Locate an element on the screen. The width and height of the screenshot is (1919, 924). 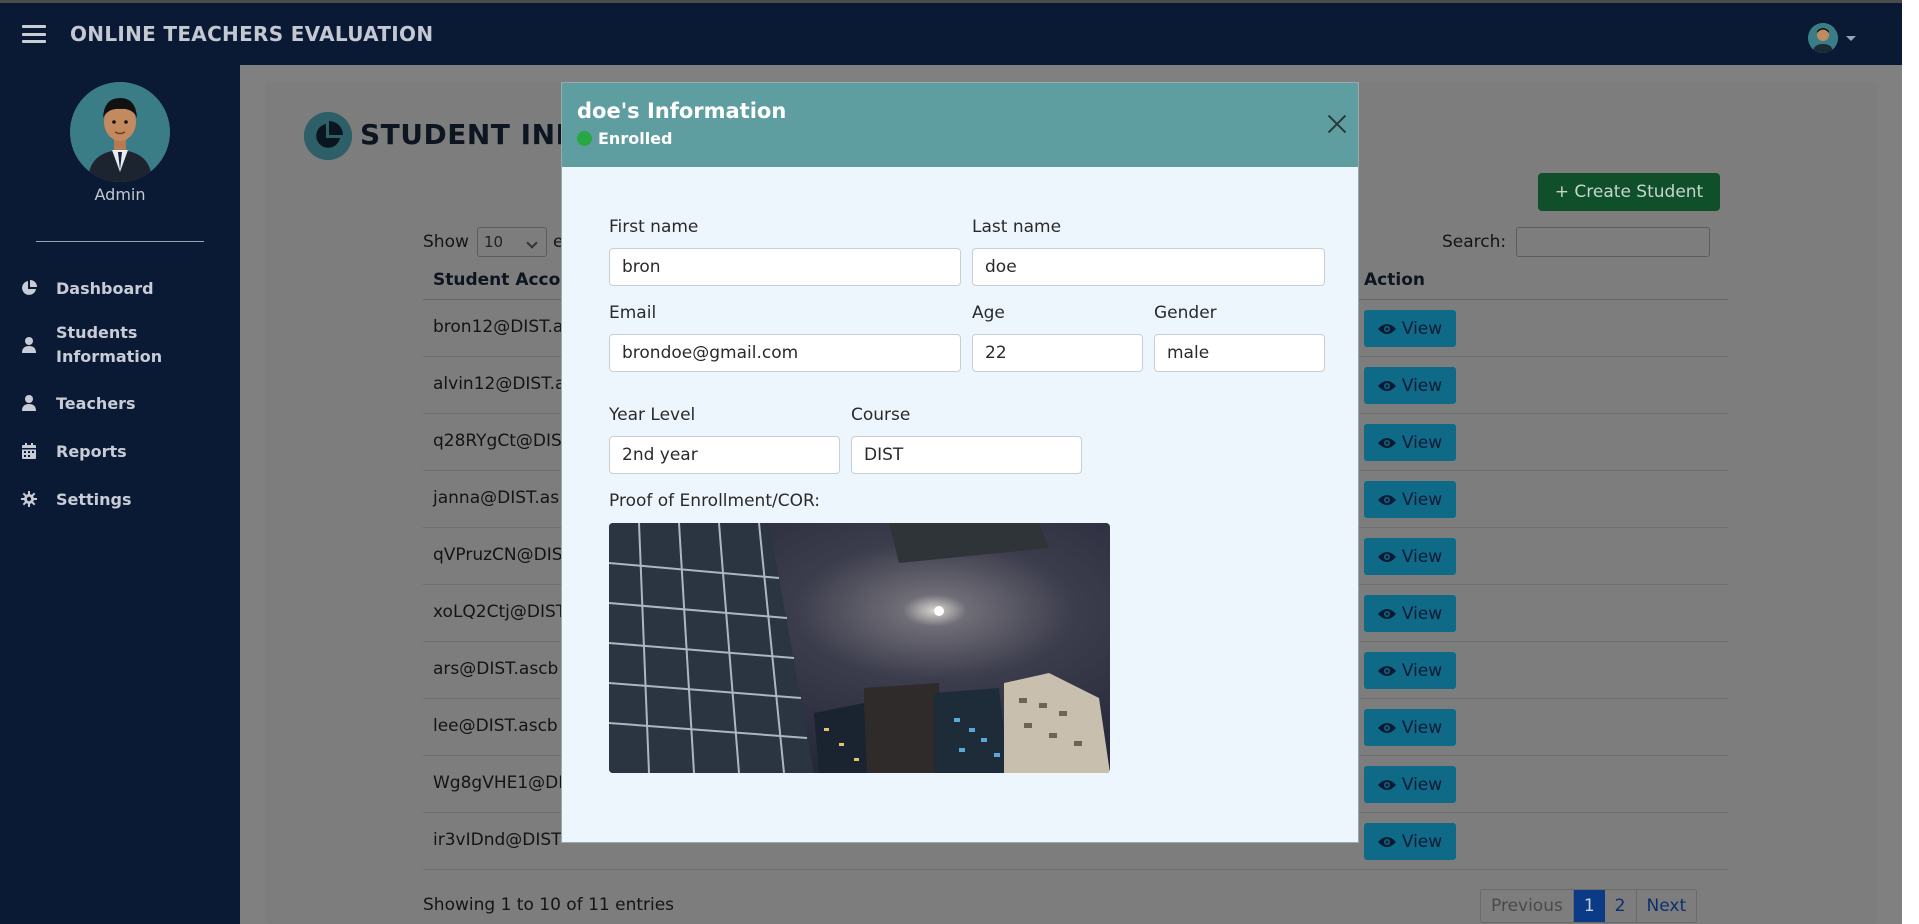
app-title: ONLINE TEACHERS EVALUATION is located at coordinates (252, 34).